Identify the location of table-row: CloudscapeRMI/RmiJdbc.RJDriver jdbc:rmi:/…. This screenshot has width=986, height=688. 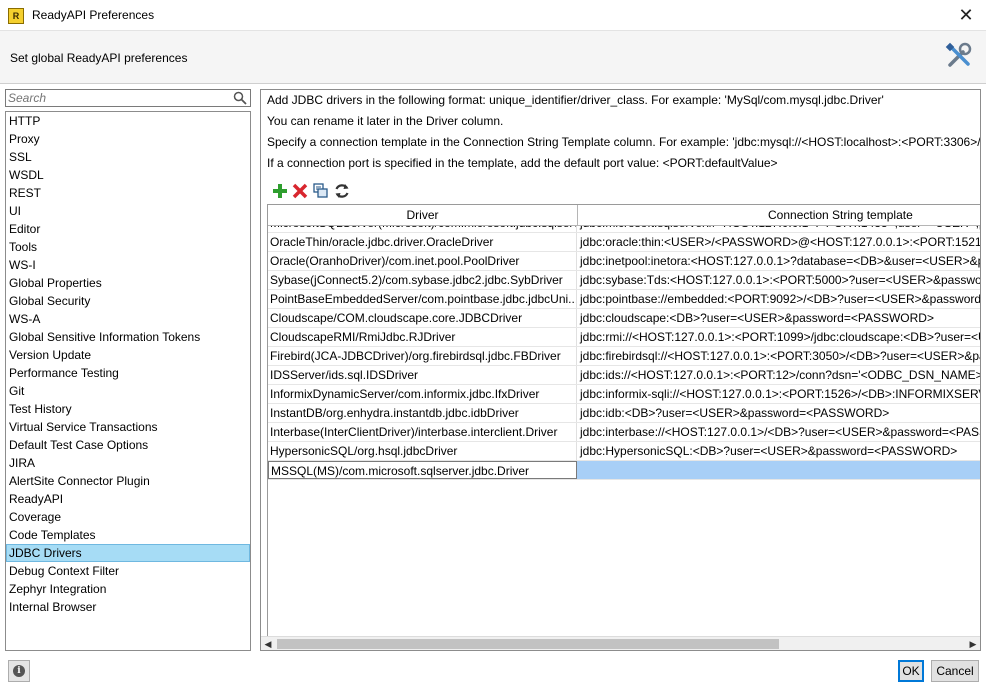
(624, 337).